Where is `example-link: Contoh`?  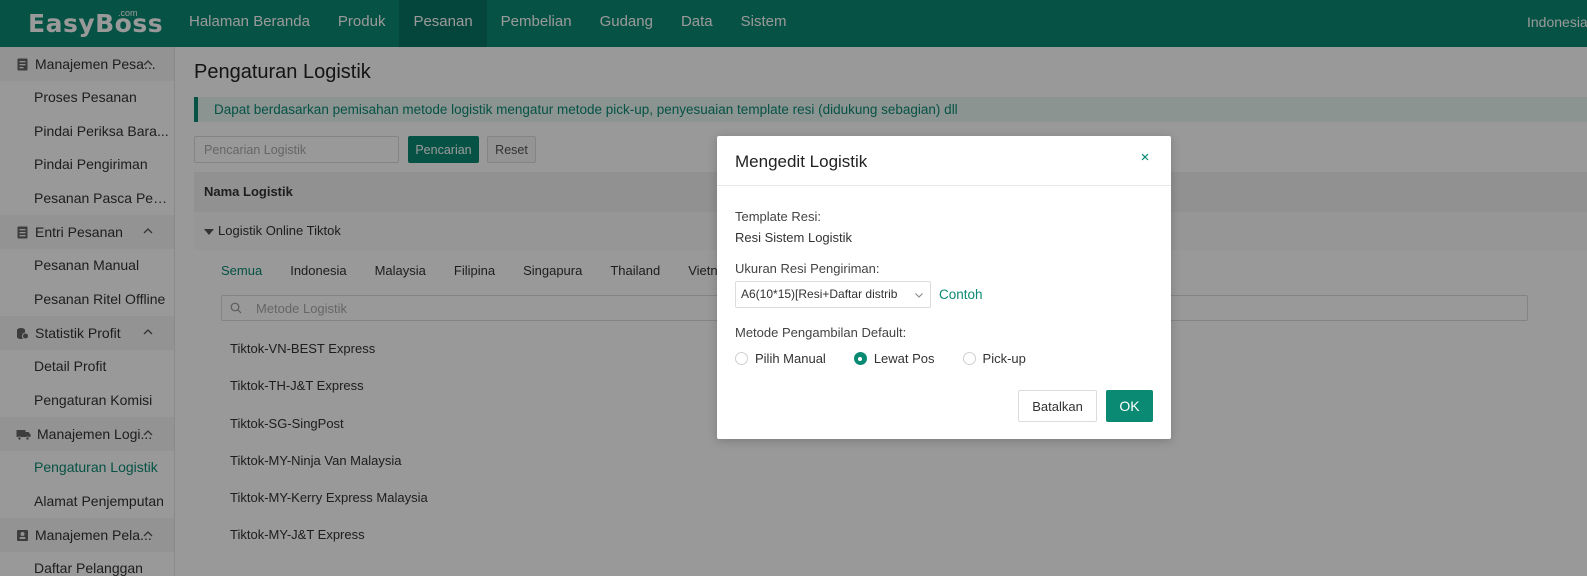 example-link: Contoh is located at coordinates (961, 294).